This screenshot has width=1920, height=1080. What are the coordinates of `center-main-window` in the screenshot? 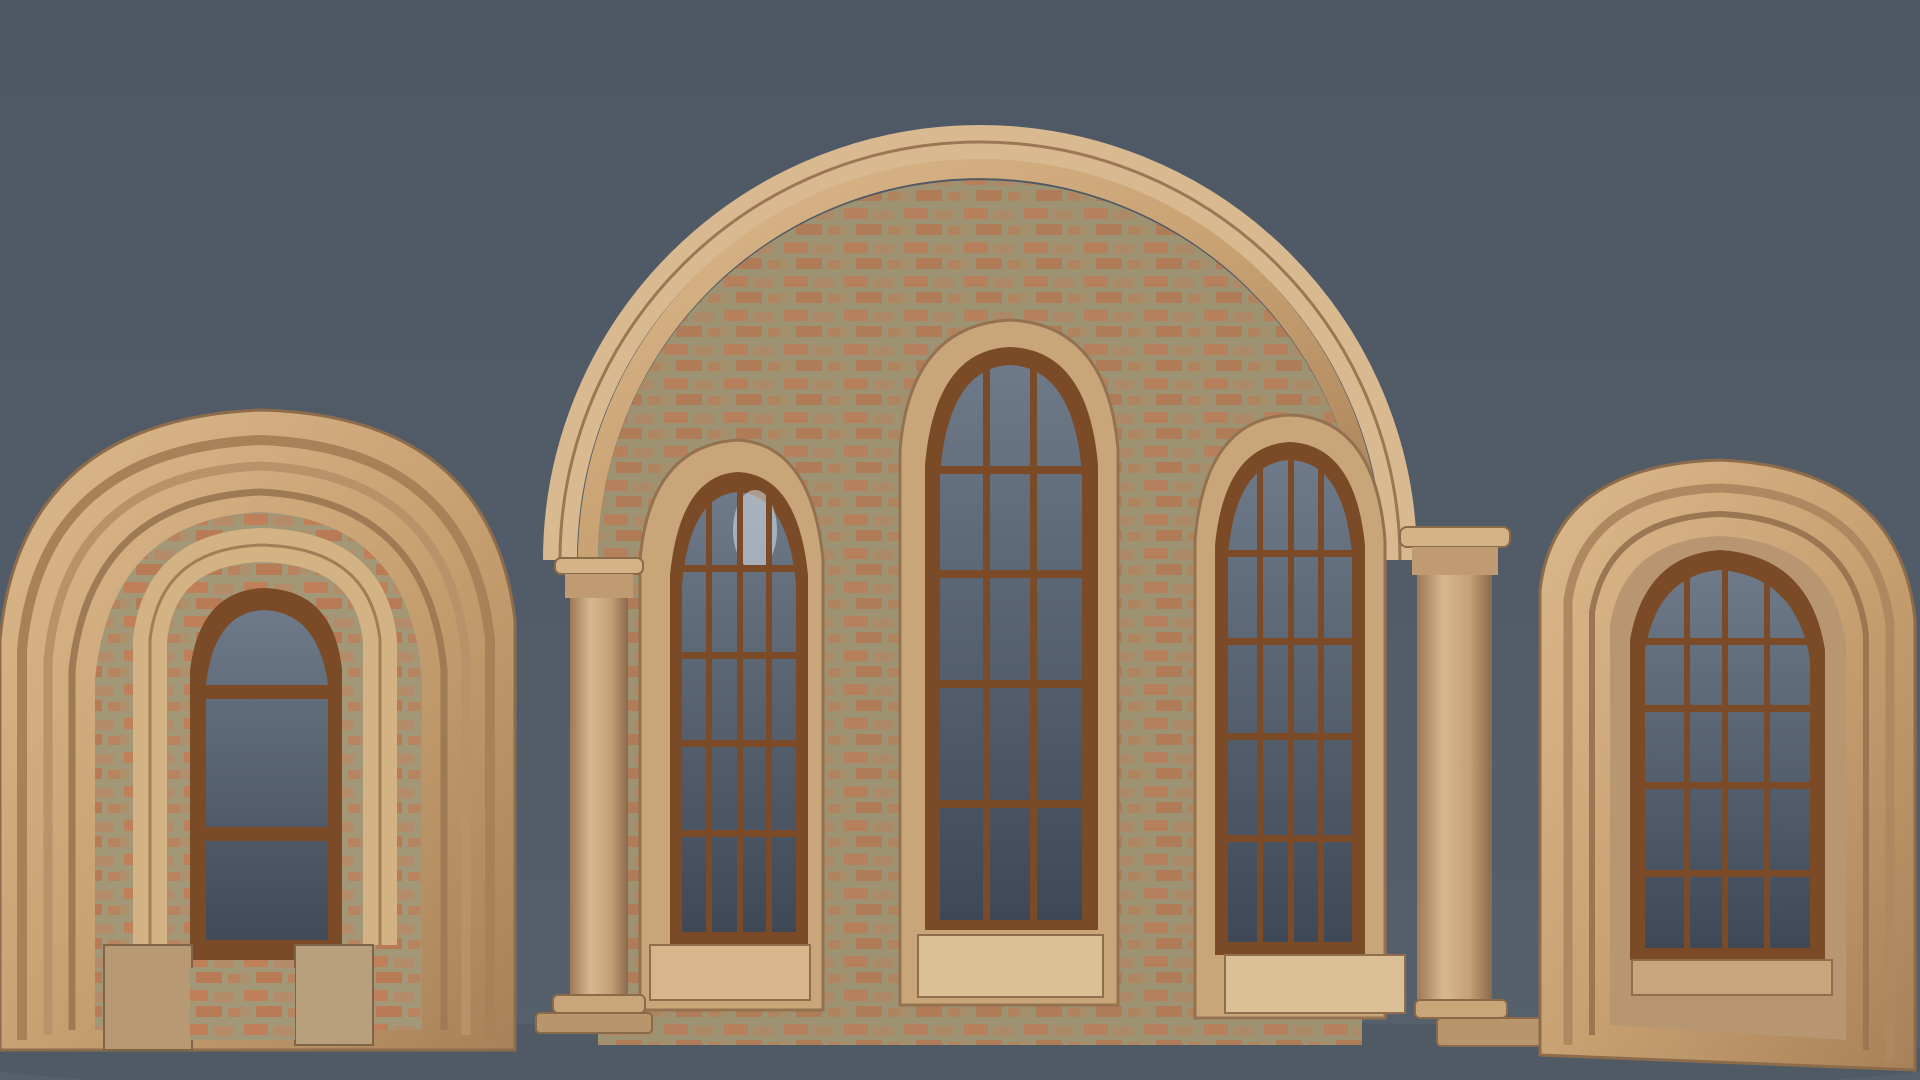 It's located at (1009, 662).